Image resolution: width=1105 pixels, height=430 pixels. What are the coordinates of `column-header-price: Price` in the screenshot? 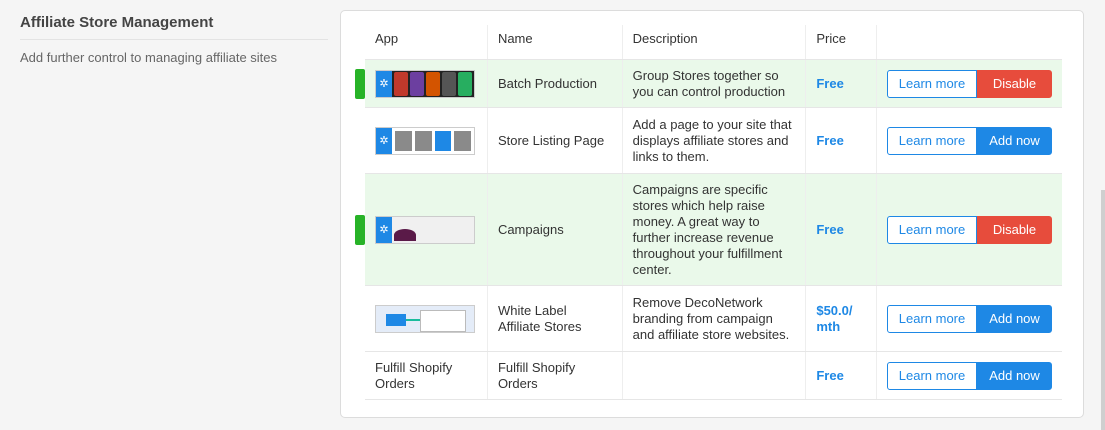 It's located at (841, 42).